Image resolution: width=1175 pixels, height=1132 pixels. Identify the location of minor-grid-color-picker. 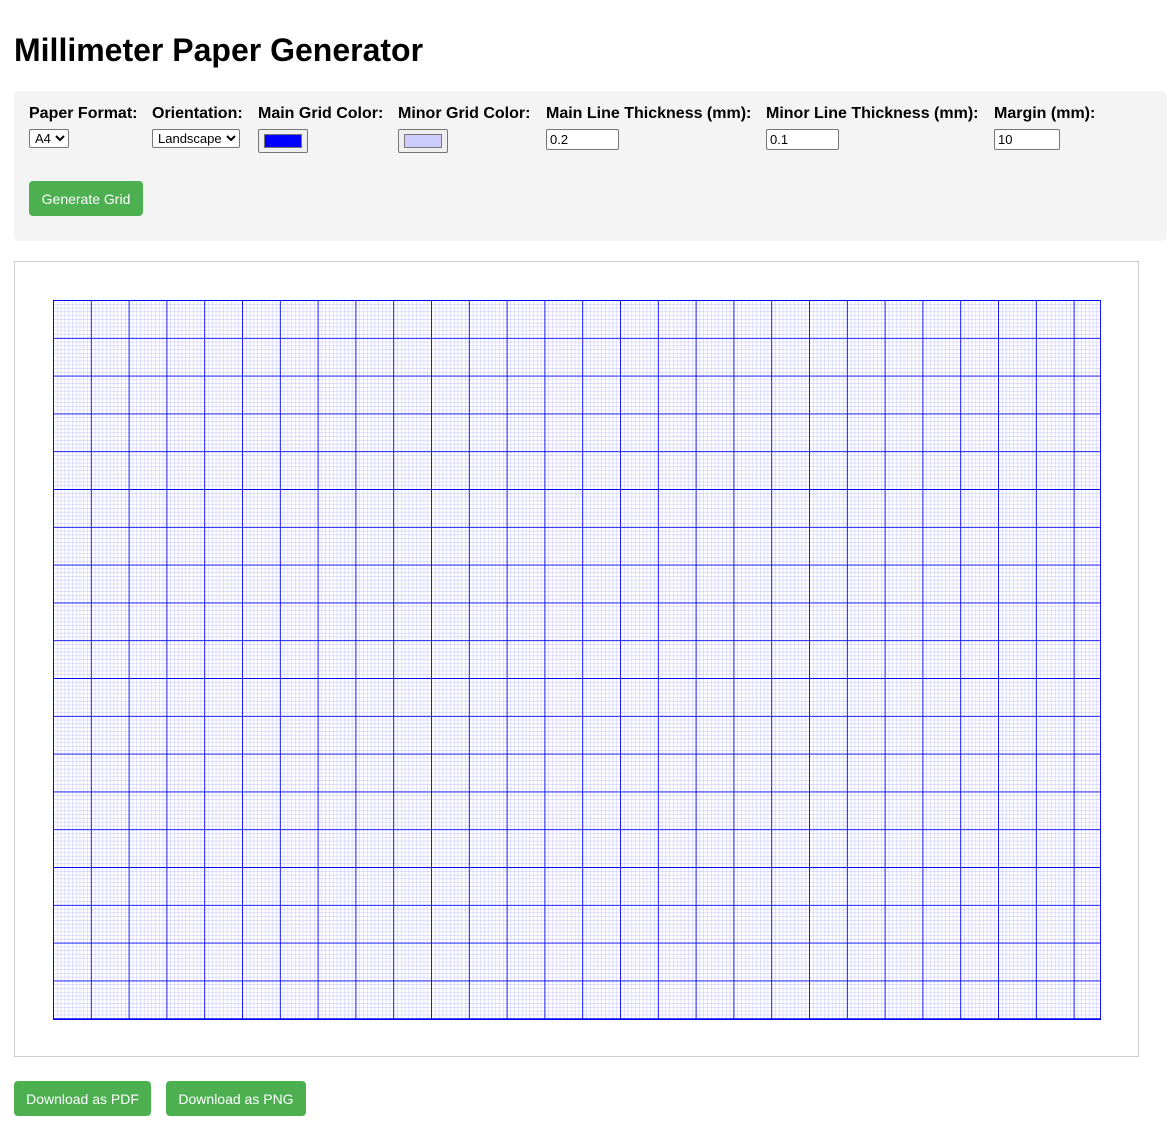
(423, 141).